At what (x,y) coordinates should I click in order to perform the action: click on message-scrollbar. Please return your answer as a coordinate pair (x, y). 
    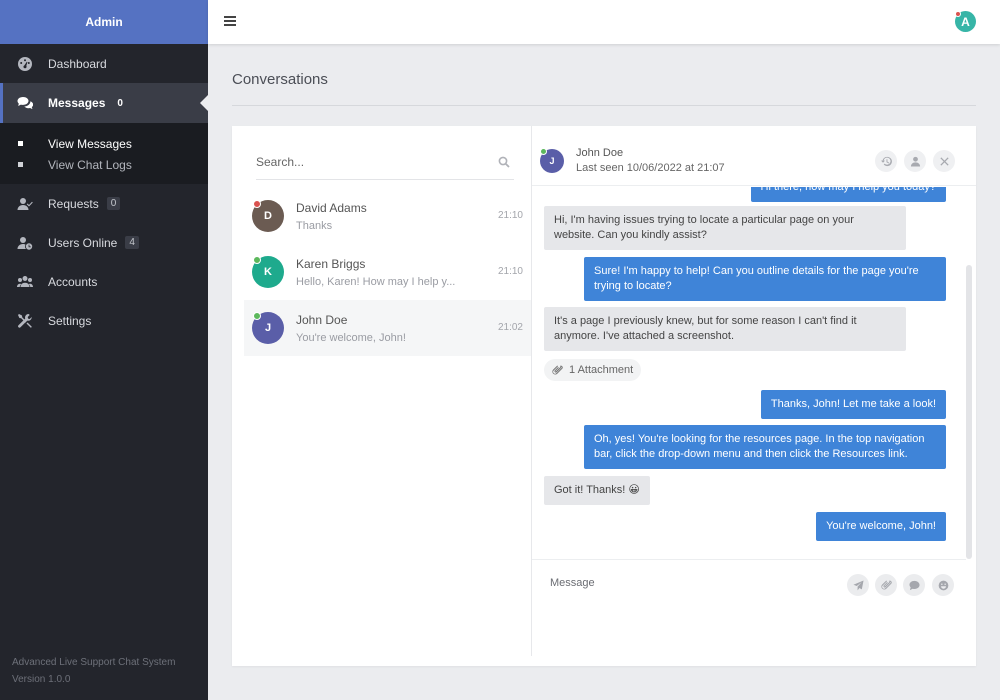
    Looking at the image, I should click on (969, 412).